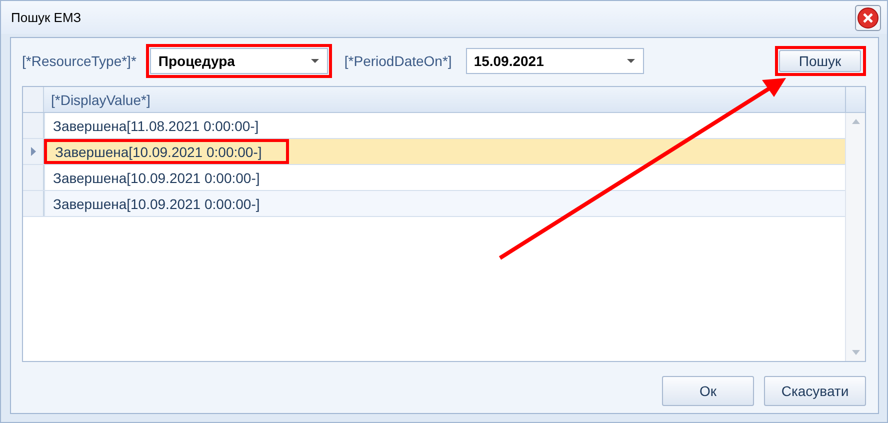 Image resolution: width=888 pixels, height=423 pixels. Describe the element at coordinates (856, 352) in the screenshot. I see `scroll-down-icon` at that location.